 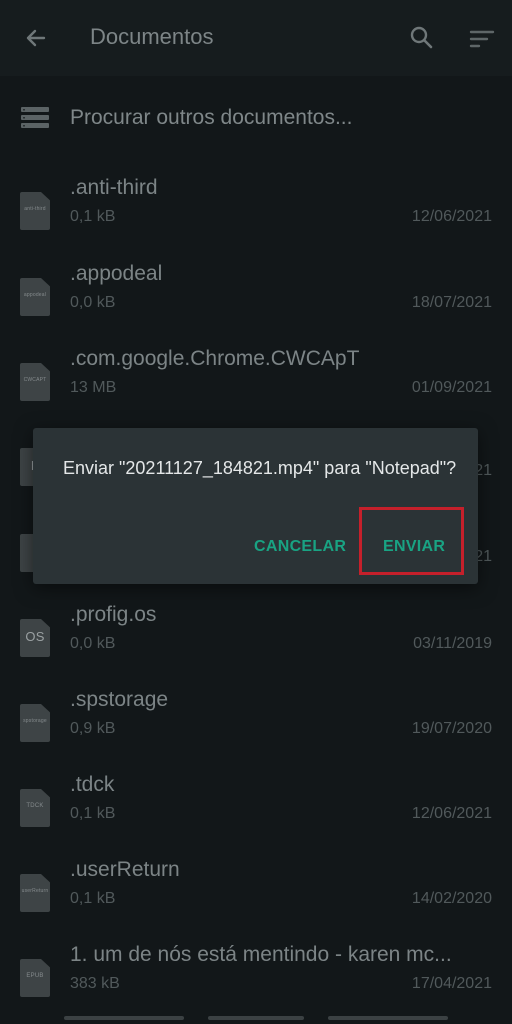 What do you see at coordinates (451, 387) in the screenshot?
I see `file-date: 01/09/2021` at bounding box center [451, 387].